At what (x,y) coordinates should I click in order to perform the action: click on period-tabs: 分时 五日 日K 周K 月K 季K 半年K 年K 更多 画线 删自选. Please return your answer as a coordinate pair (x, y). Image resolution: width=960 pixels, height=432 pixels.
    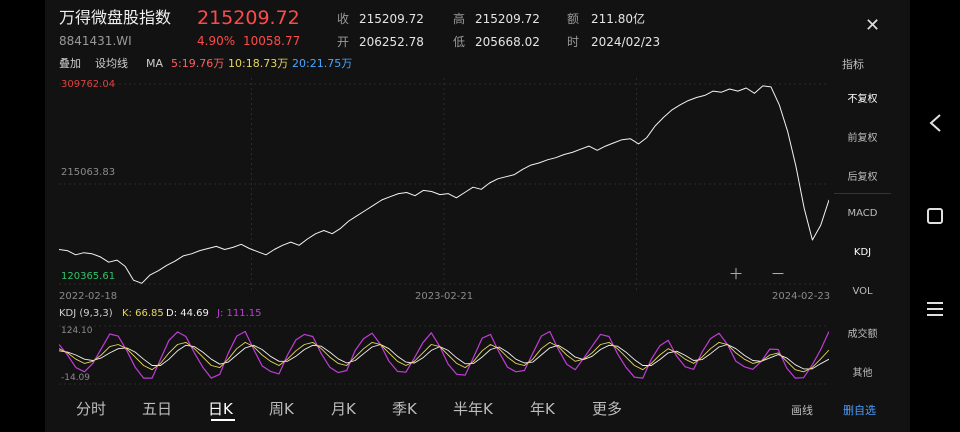
    Looking at the image, I should click on (477, 413).